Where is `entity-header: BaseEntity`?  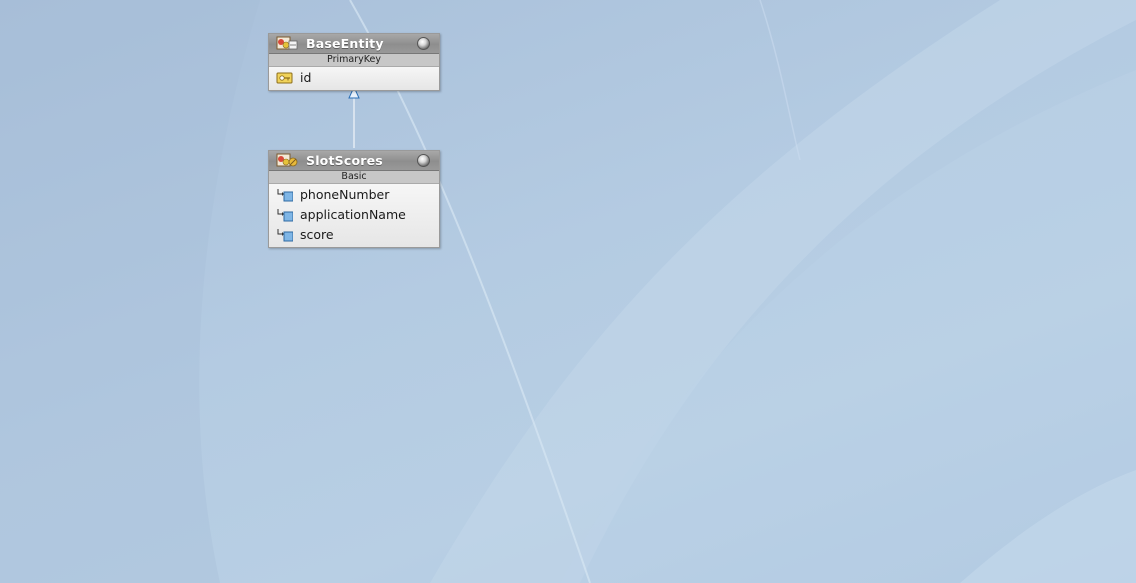 entity-header: BaseEntity is located at coordinates (354, 44).